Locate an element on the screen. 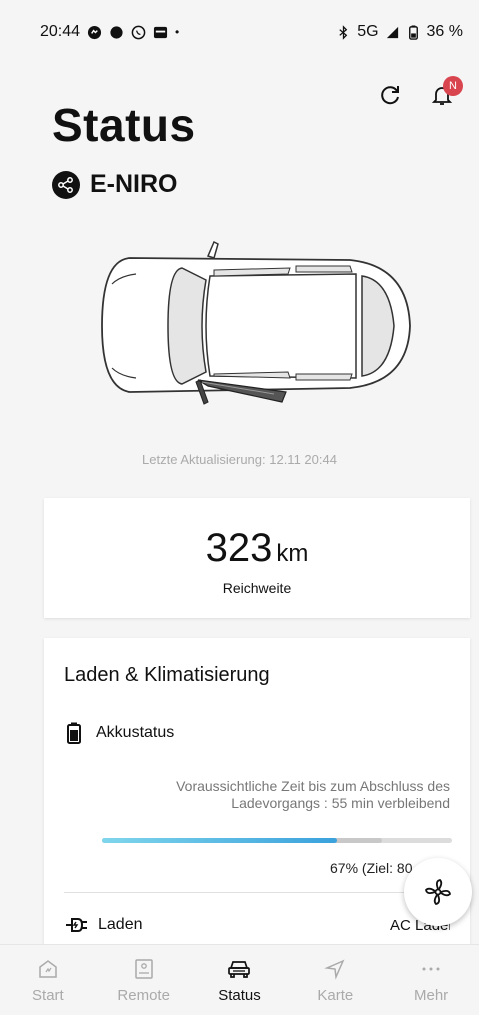 This screenshot has height=1015, width=479. battery-status-row: Akkustatus is located at coordinates (120, 733).